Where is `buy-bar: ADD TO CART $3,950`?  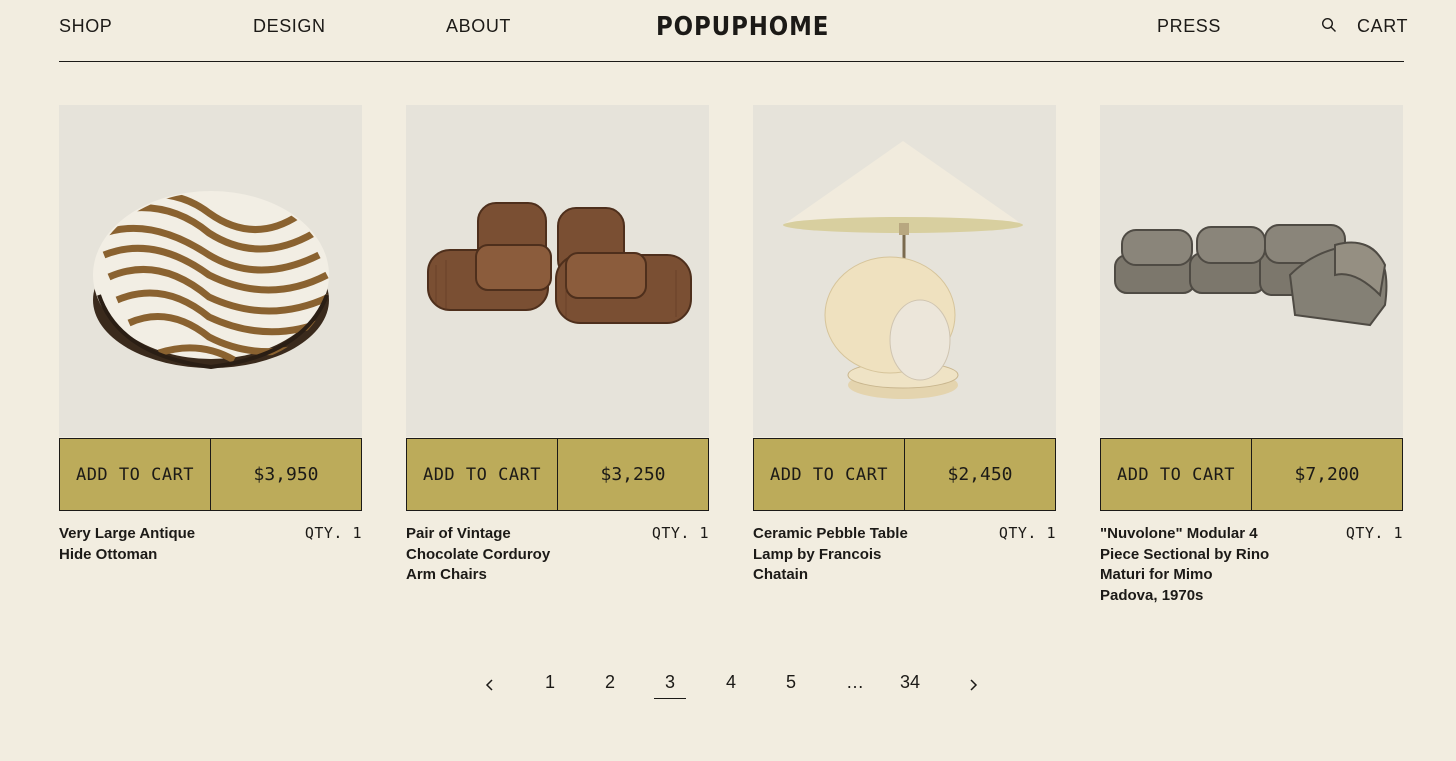 buy-bar: ADD TO CART $3,950 is located at coordinates (210, 474).